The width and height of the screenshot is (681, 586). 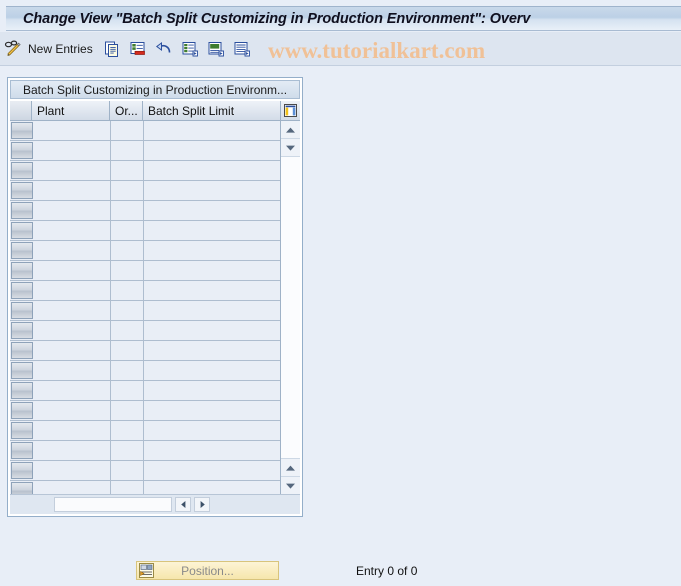 I want to click on copy-as-icon, so click(x=112, y=49).